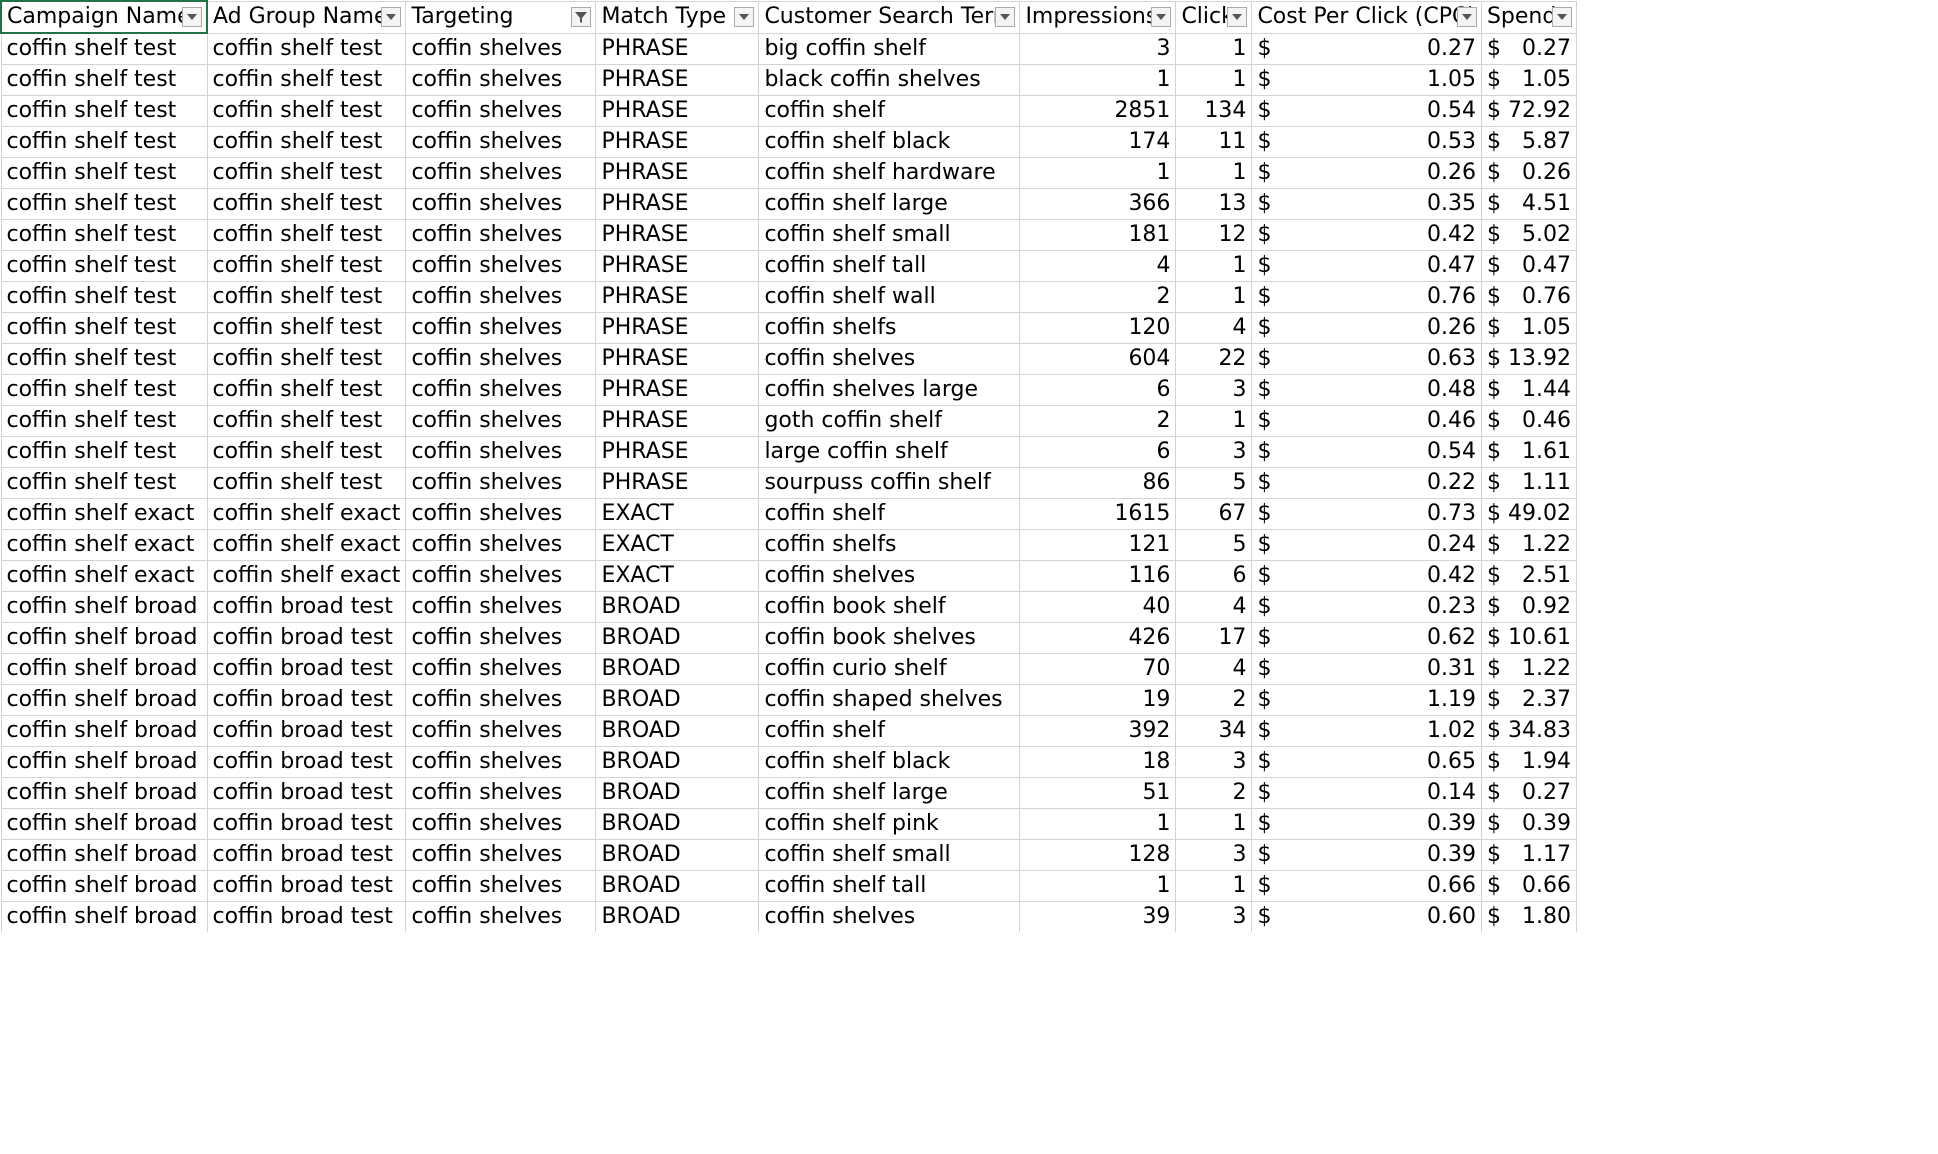 This screenshot has width=1938, height=1154. Describe the element at coordinates (104, 514) in the screenshot. I see `cell-campaign-name: coffin shelf exact` at that location.